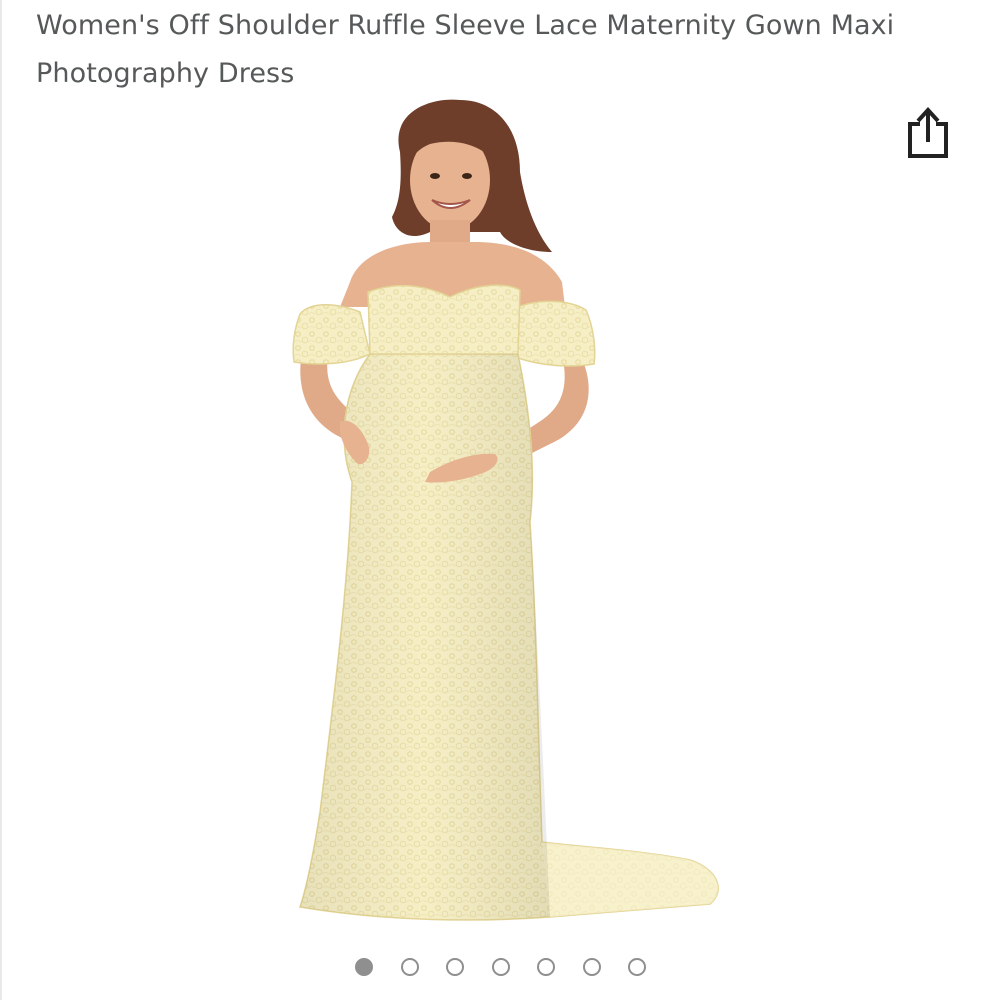  I want to click on image-carousel-dots, so click(500, 969).